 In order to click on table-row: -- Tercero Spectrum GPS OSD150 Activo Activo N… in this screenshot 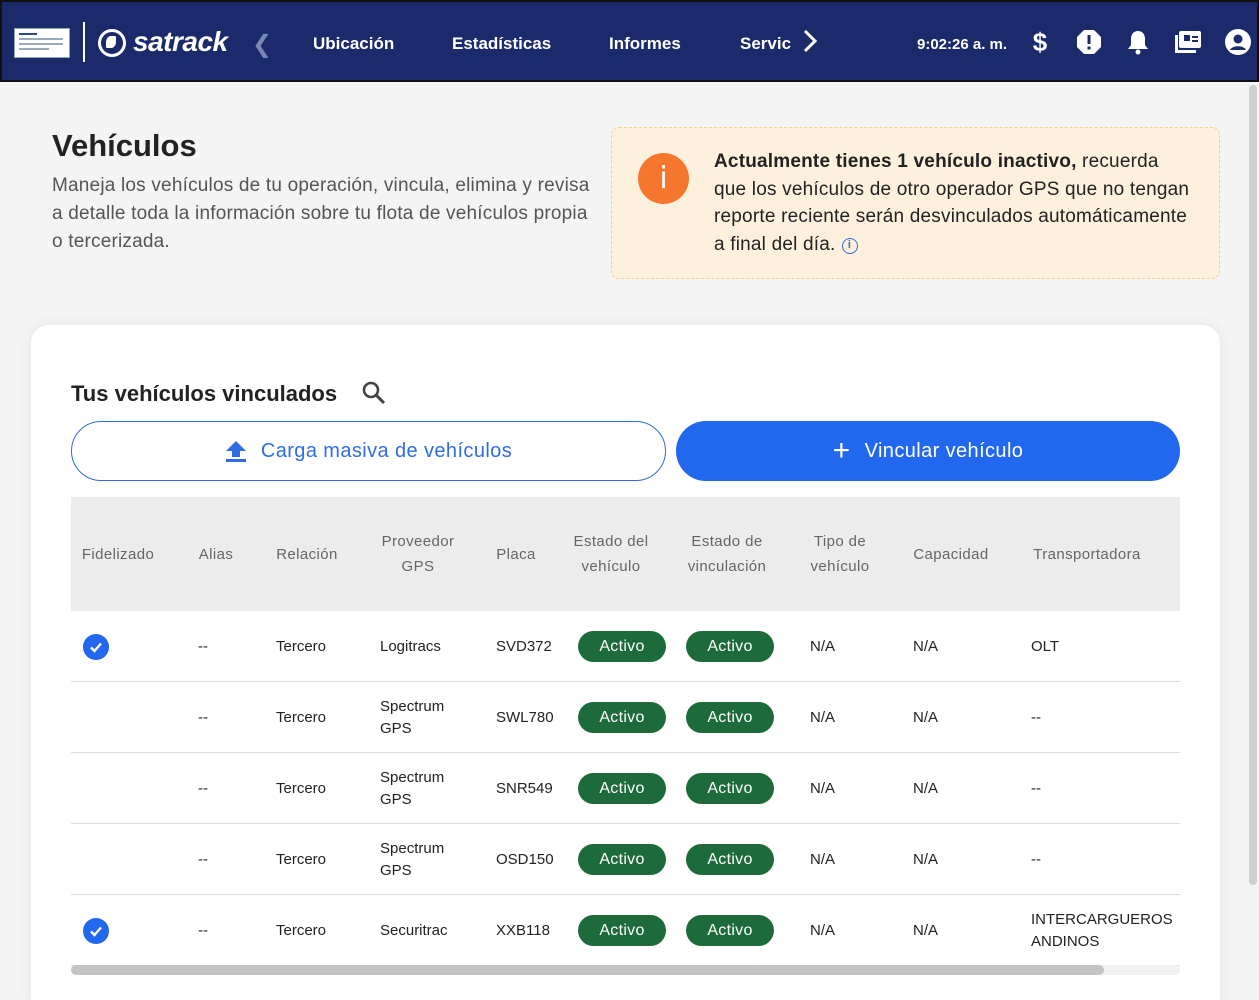, I will do `click(625, 859)`.